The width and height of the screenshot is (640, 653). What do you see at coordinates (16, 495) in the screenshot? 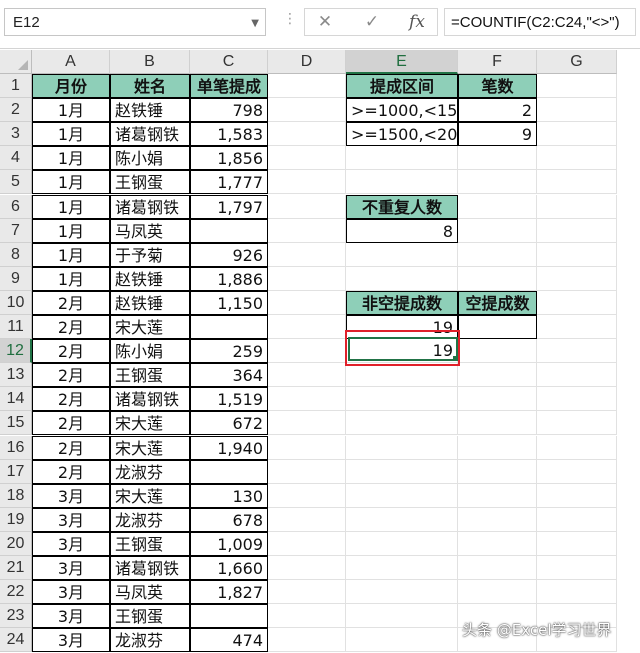
I see `row-header-18: 18` at bounding box center [16, 495].